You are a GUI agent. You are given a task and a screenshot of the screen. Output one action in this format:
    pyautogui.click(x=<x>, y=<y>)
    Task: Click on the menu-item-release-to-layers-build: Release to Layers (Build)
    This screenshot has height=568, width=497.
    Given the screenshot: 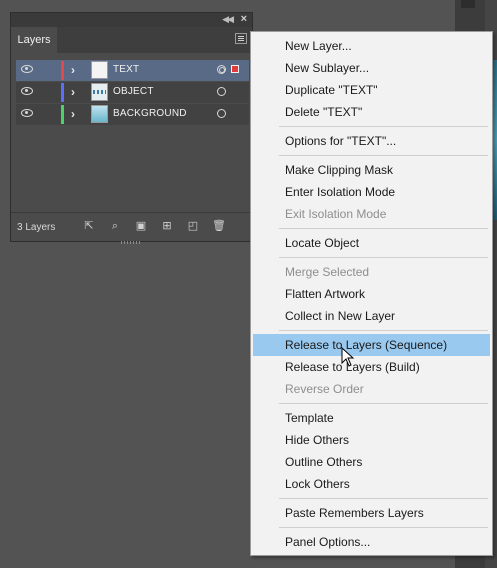 What is the action you would take?
    pyautogui.click(x=371, y=367)
    